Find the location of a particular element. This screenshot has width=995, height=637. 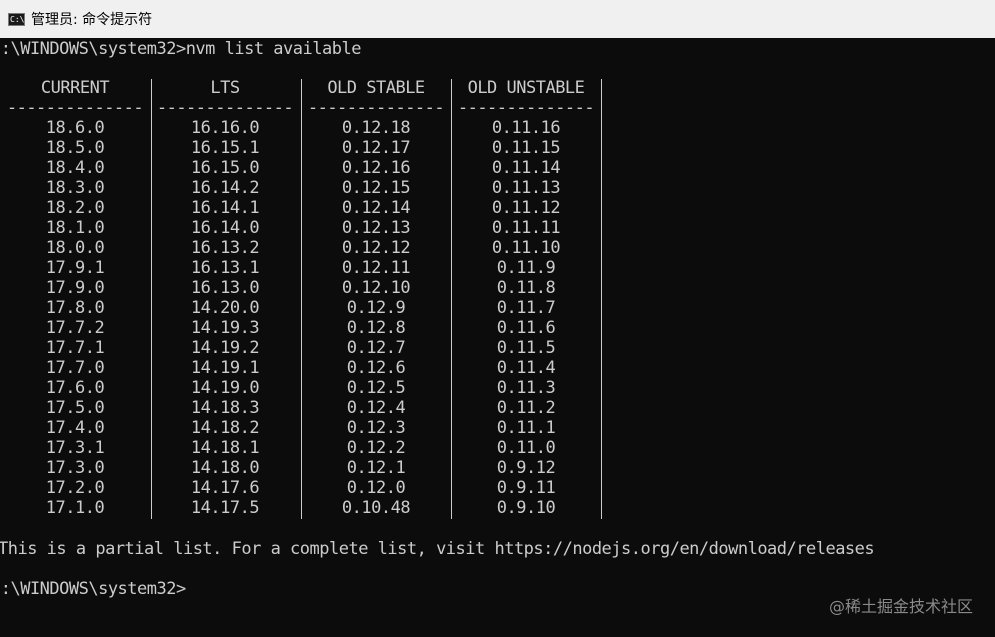

version-cell: 18.3.0 is located at coordinates (75, 188).